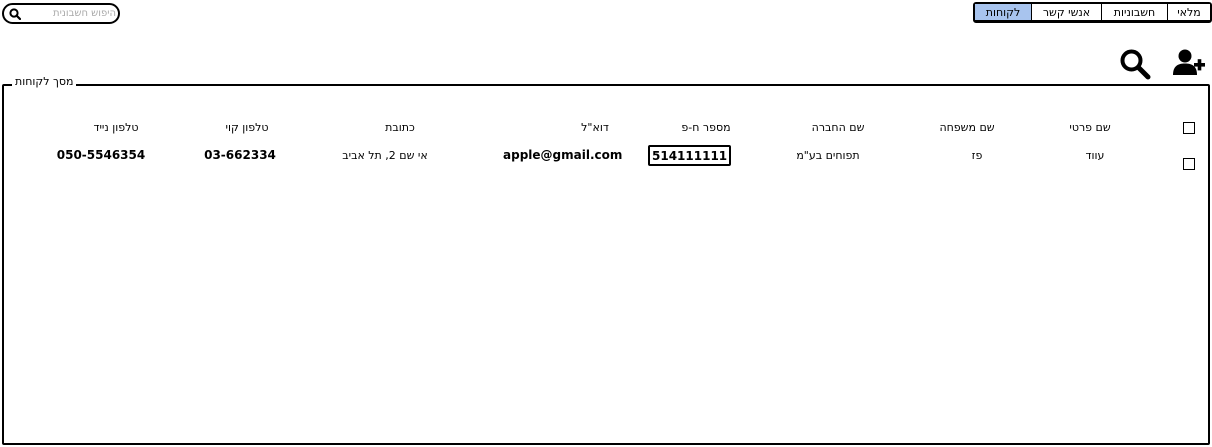 The height and width of the screenshot is (447, 1212). What do you see at coordinates (240, 155) in the screenshot?
I see `cell-phone: 03-662334` at bounding box center [240, 155].